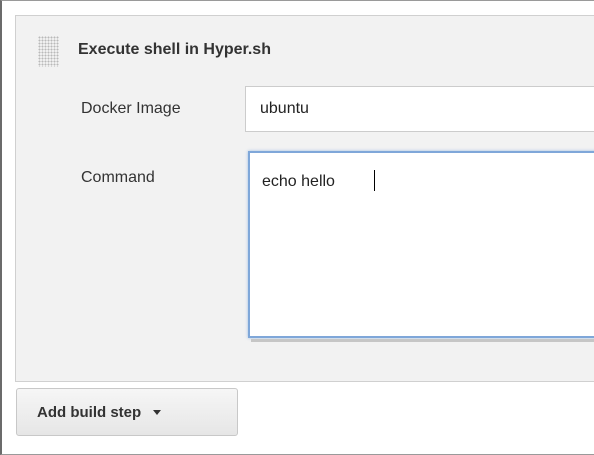  Describe the element at coordinates (374, 180) in the screenshot. I see `text-cursor` at that location.